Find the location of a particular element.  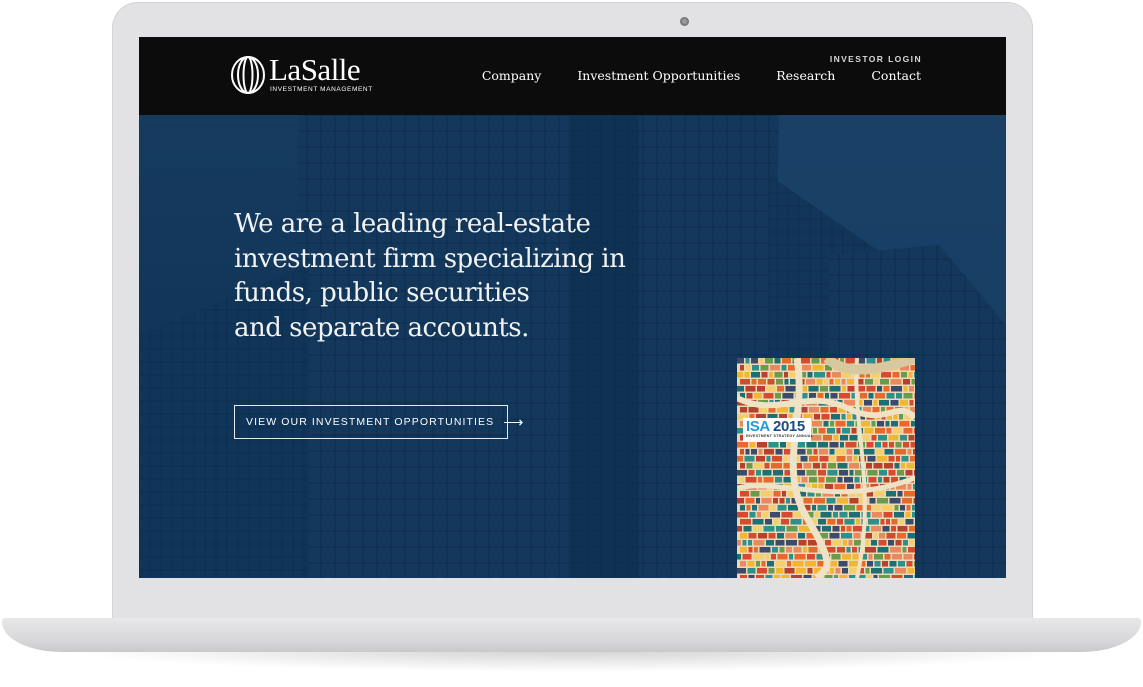

city-map-illustration is located at coordinates (826, 468).